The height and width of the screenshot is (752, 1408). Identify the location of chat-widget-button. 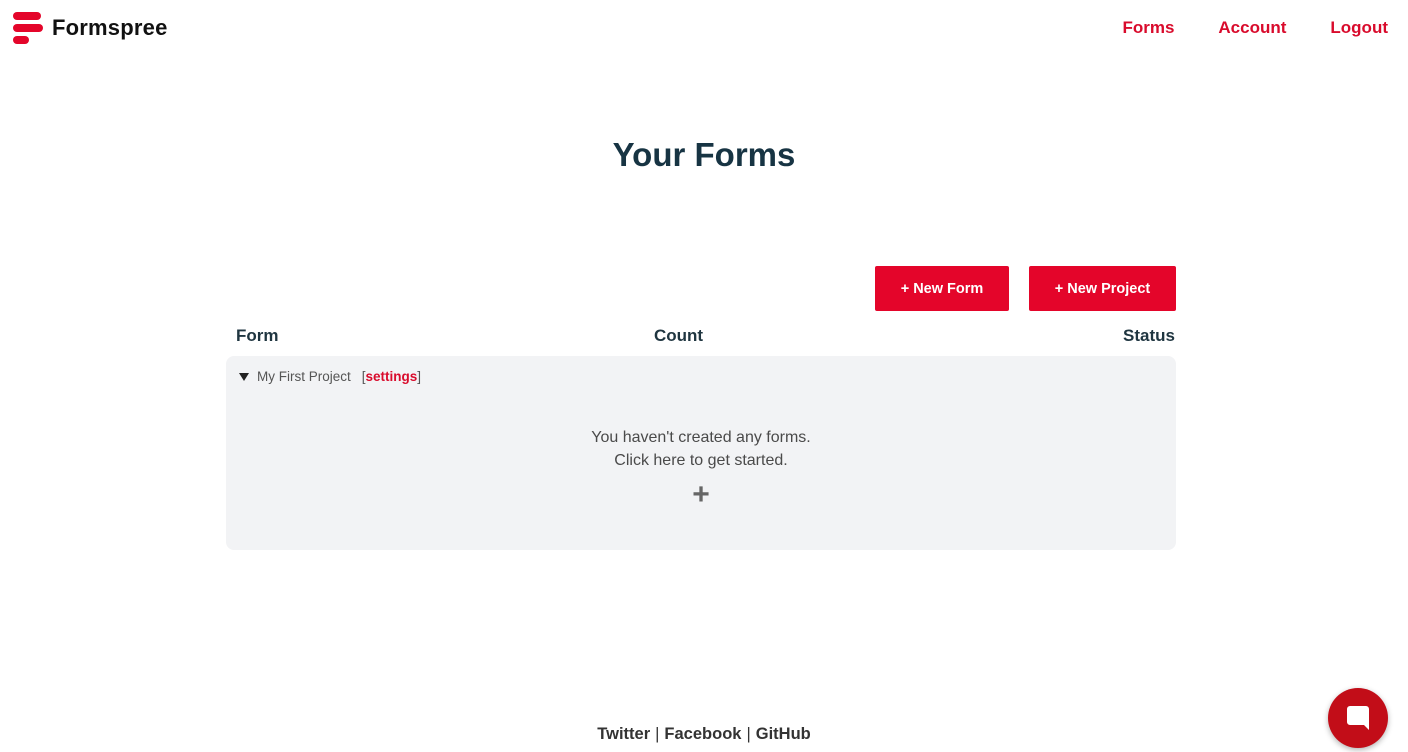
(1358, 718).